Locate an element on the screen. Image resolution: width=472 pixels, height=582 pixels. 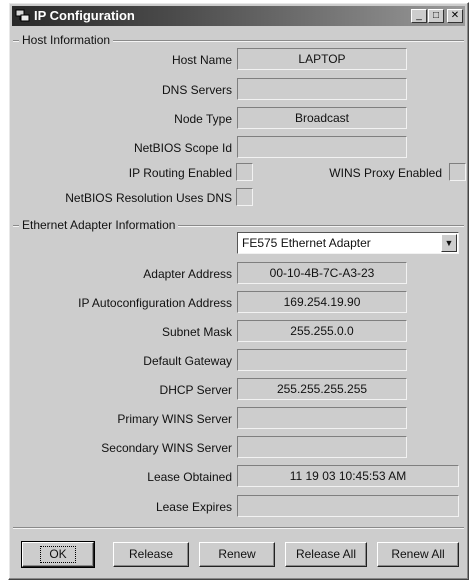
release-button-label: Release is located at coordinates (151, 554).